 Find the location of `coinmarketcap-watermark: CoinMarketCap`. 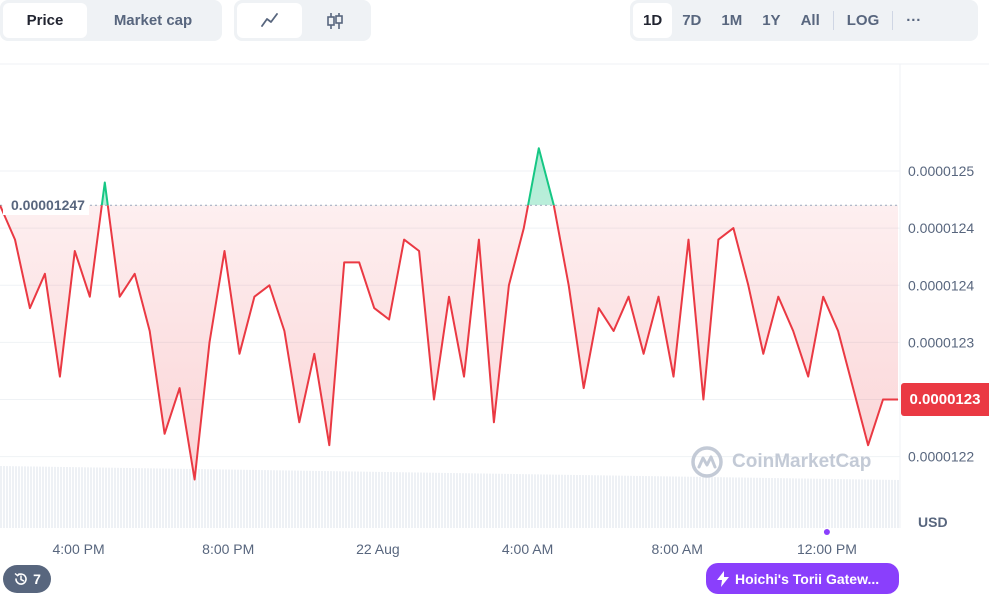

coinmarketcap-watermark: CoinMarketCap is located at coordinates (780, 462).